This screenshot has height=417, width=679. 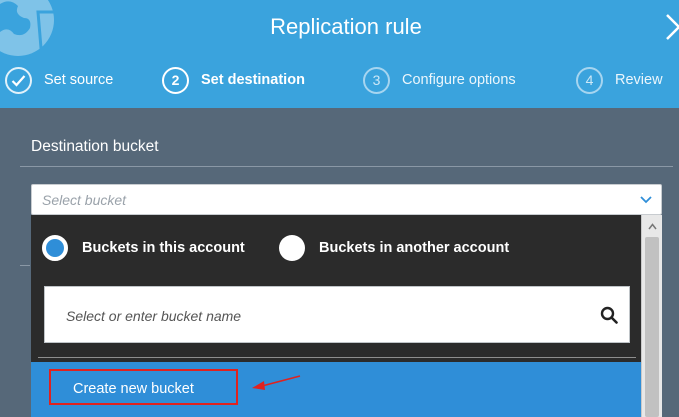 I want to click on bucket-search-input: Select or enter bucket name, so click(x=337, y=314).